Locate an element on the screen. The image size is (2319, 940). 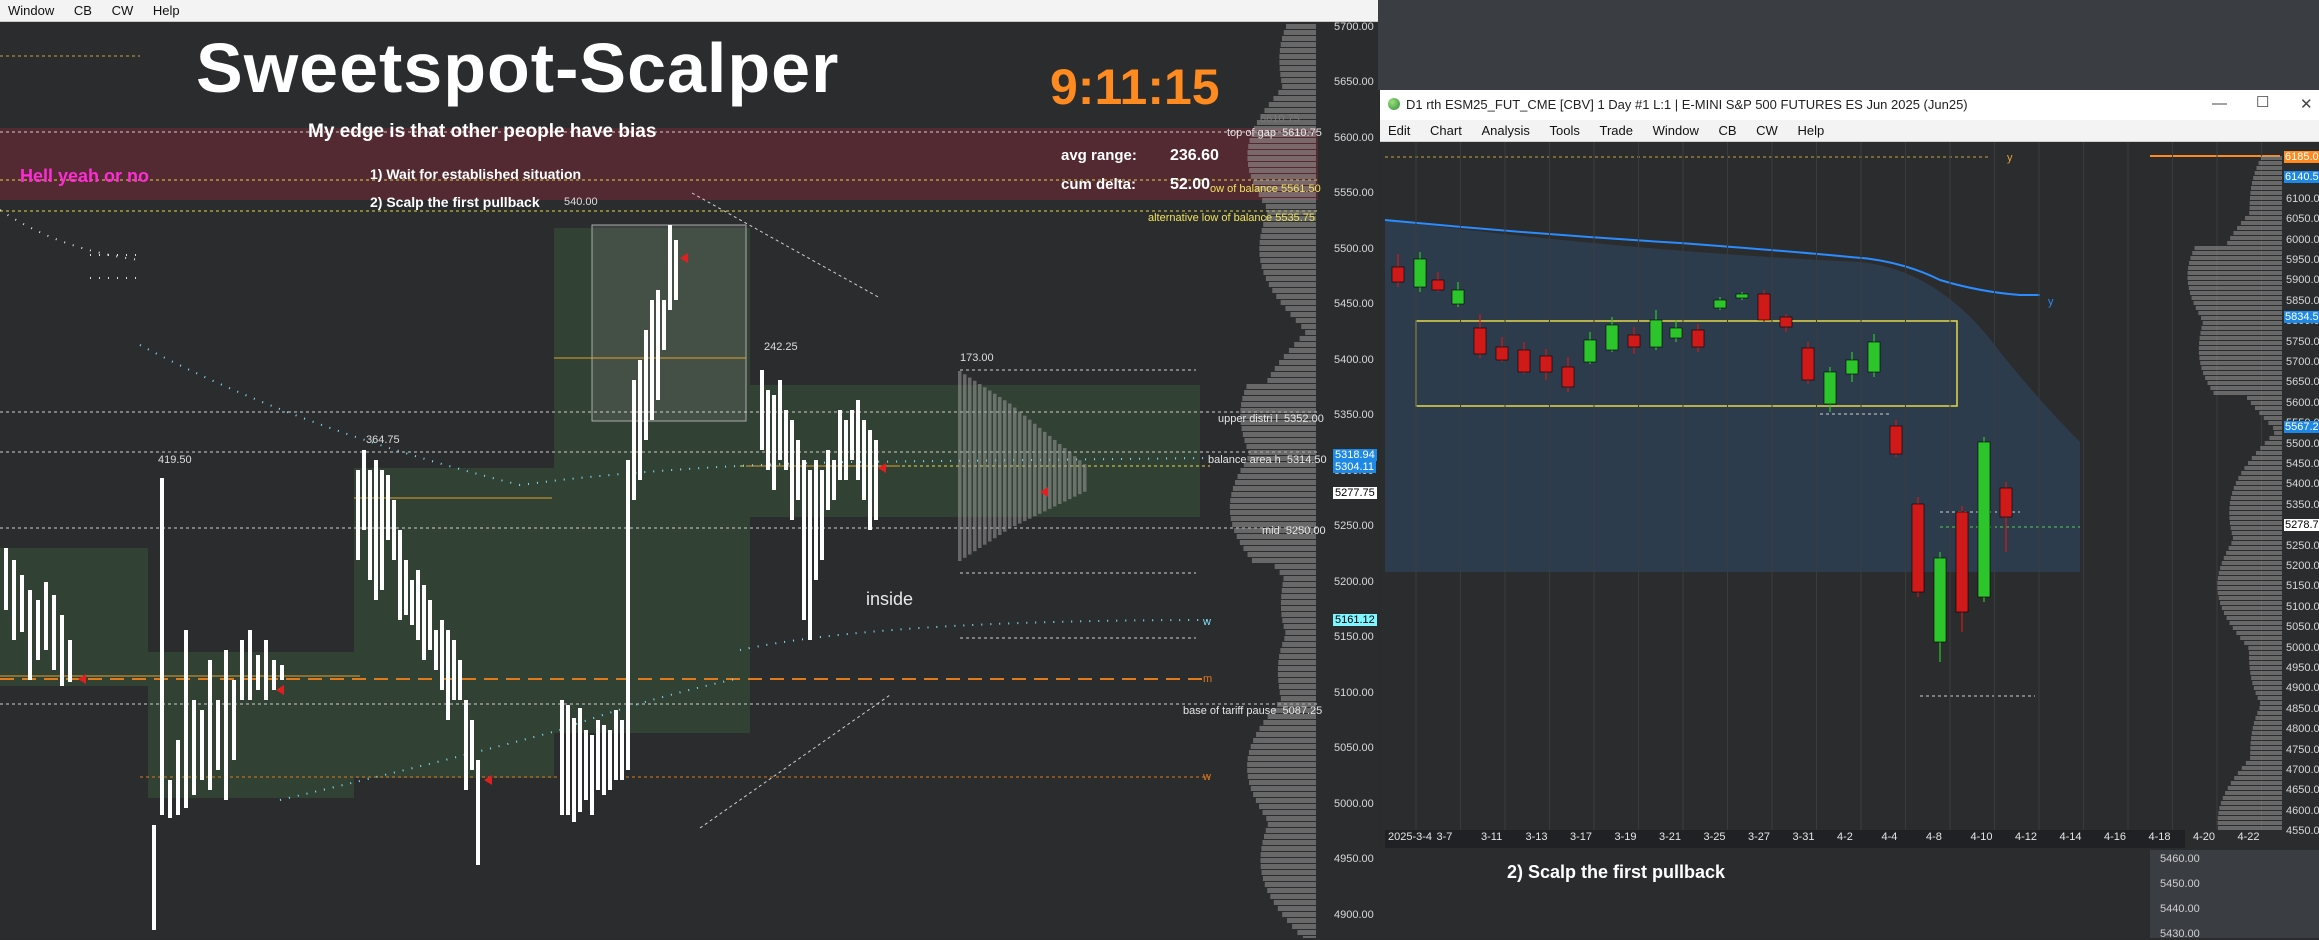
date-tick: 4-18 is located at coordinates (2159, 837).